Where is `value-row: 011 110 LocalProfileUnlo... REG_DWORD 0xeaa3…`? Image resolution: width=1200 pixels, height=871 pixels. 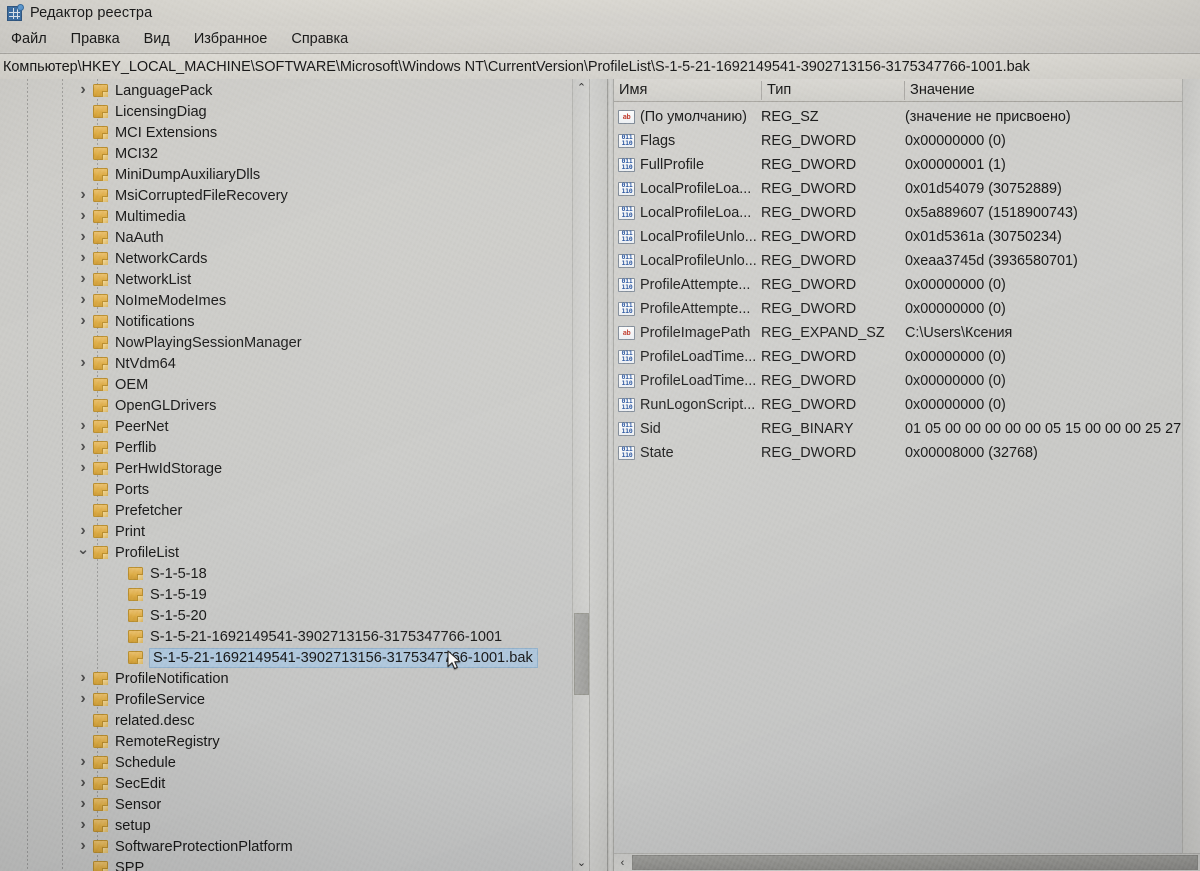 value-row: 011 110 LocalProfileUnlo... REG_DWORD 0xeaa3… is located at coordinates (907, 261).